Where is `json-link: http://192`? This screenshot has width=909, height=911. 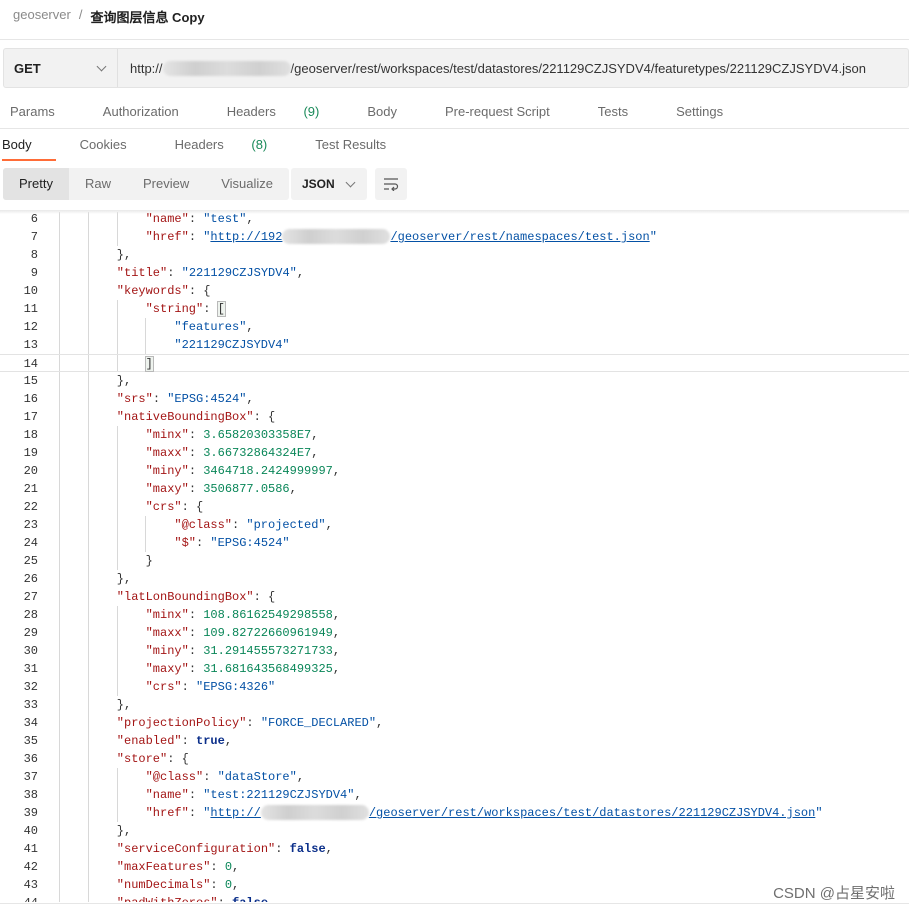
json-link: http://192 is located at coordinates (246, 237).